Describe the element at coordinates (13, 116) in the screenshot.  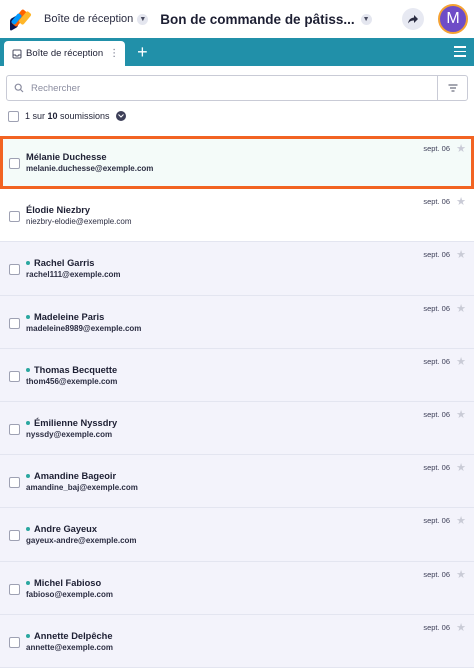
I see `select-all-checkbox` at that location.